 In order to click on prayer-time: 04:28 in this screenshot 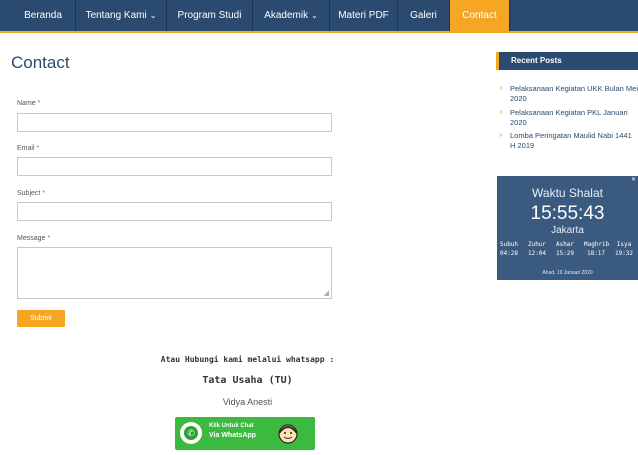, I will do `click(509, 253)`.